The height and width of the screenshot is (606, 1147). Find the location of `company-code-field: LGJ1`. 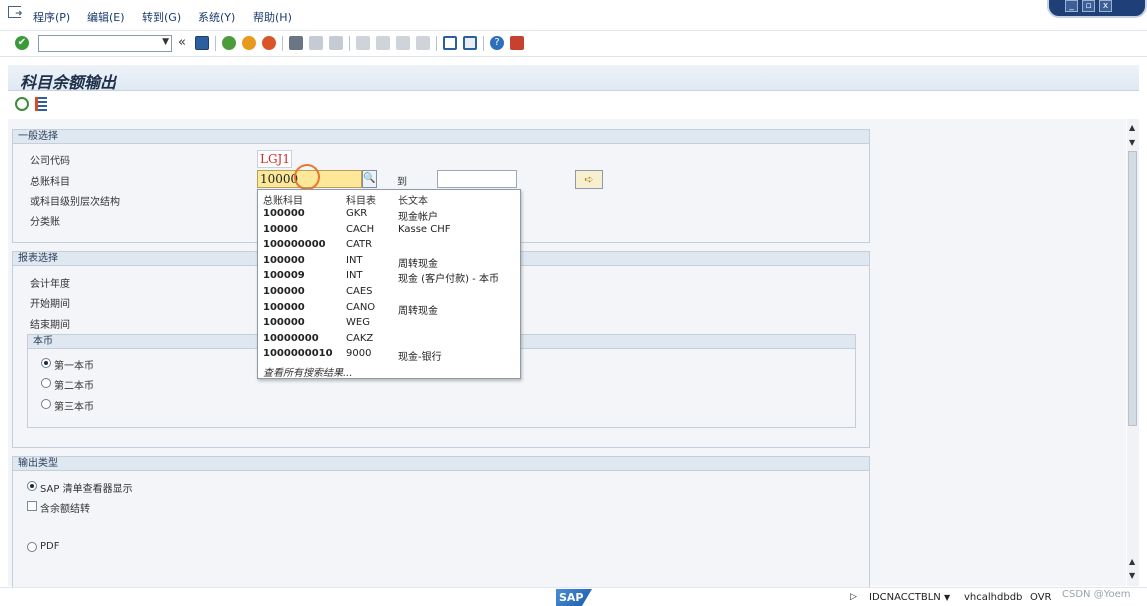

company-code-field: LGJ1 is located at coordinates (274, 159).